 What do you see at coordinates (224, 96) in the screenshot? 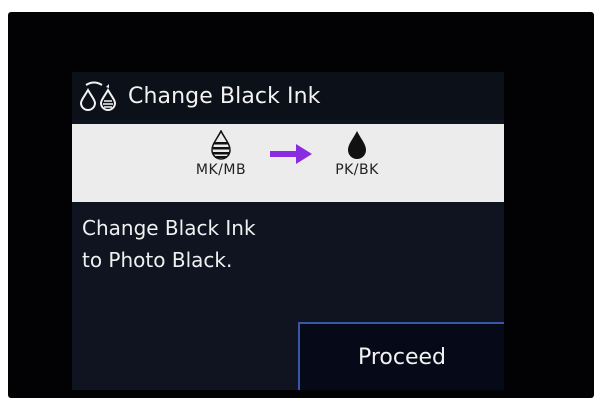
I see `page-title: Change Black Ink` at bounding box center [224, 96].